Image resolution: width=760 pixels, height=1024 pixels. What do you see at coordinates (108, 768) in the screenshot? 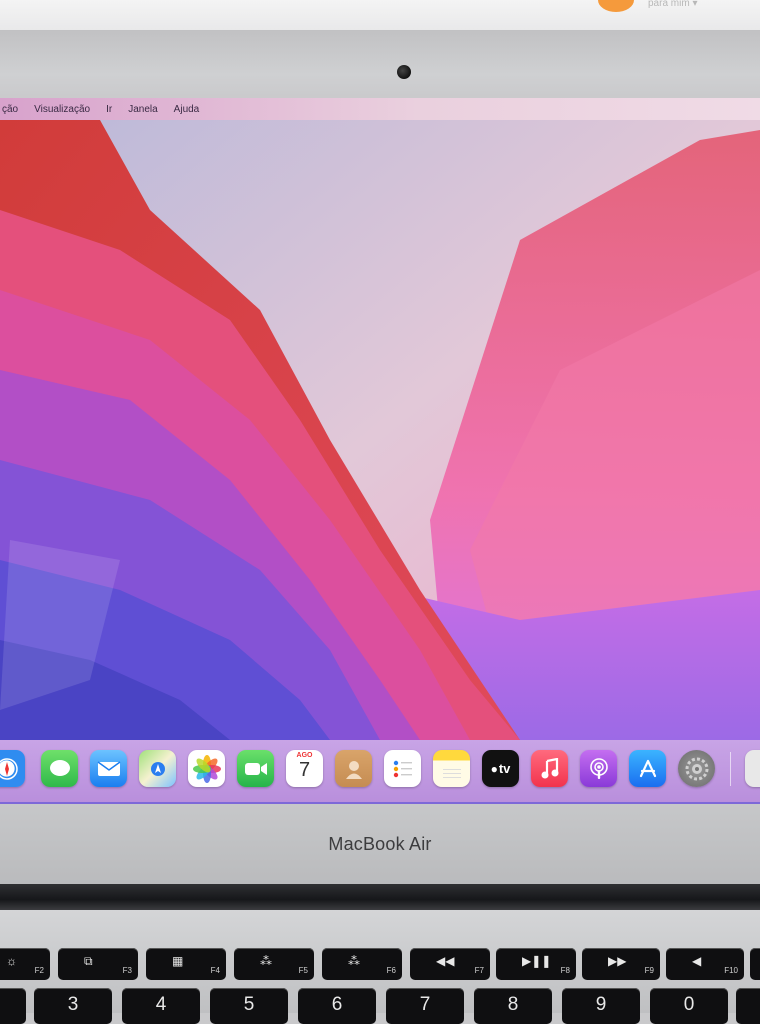
I see `mail-icon` at bounding box center [108, 768].